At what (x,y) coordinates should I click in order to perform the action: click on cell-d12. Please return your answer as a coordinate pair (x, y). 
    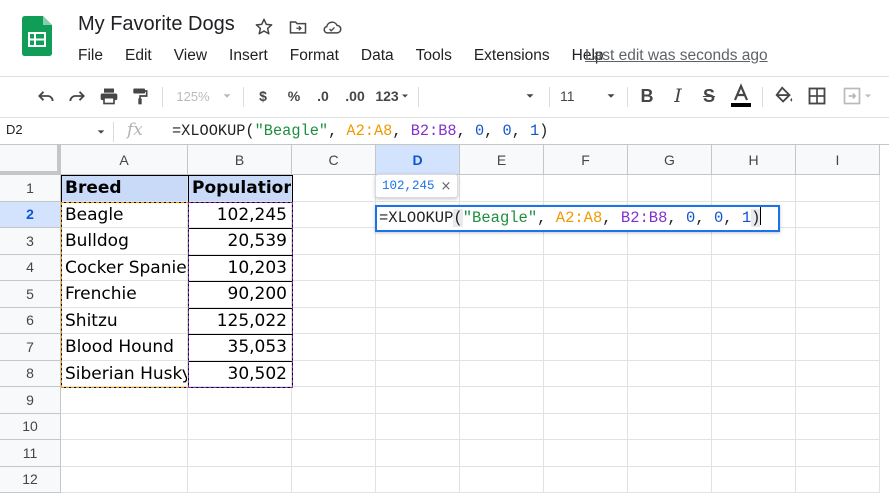
    Looking at the image, I should click on (418, 479).